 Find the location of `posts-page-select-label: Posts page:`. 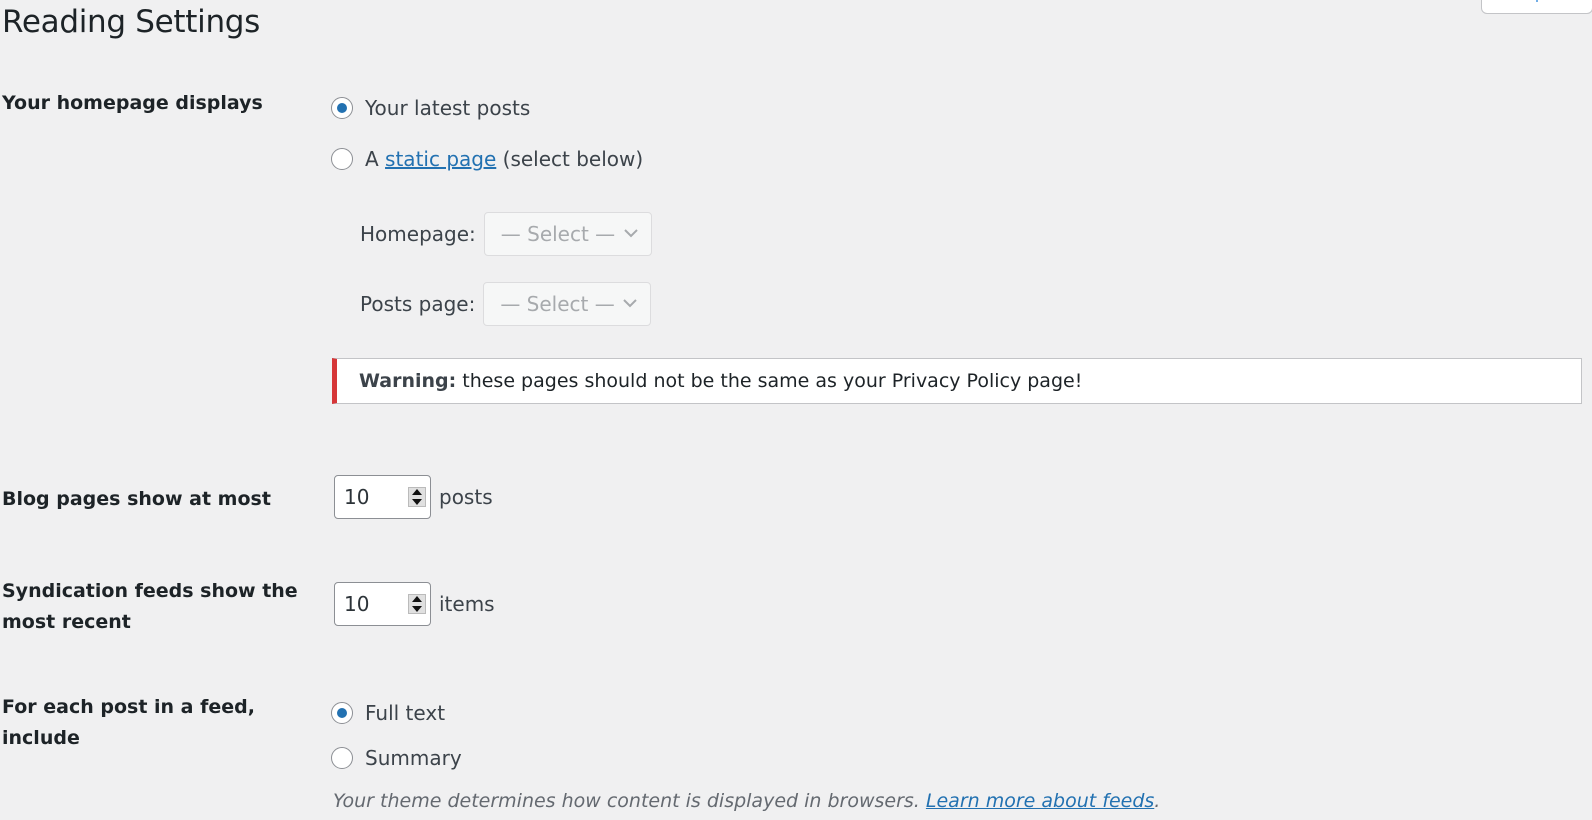

posts-page-select-label: Posts page: is located at coordinates (418, 304).